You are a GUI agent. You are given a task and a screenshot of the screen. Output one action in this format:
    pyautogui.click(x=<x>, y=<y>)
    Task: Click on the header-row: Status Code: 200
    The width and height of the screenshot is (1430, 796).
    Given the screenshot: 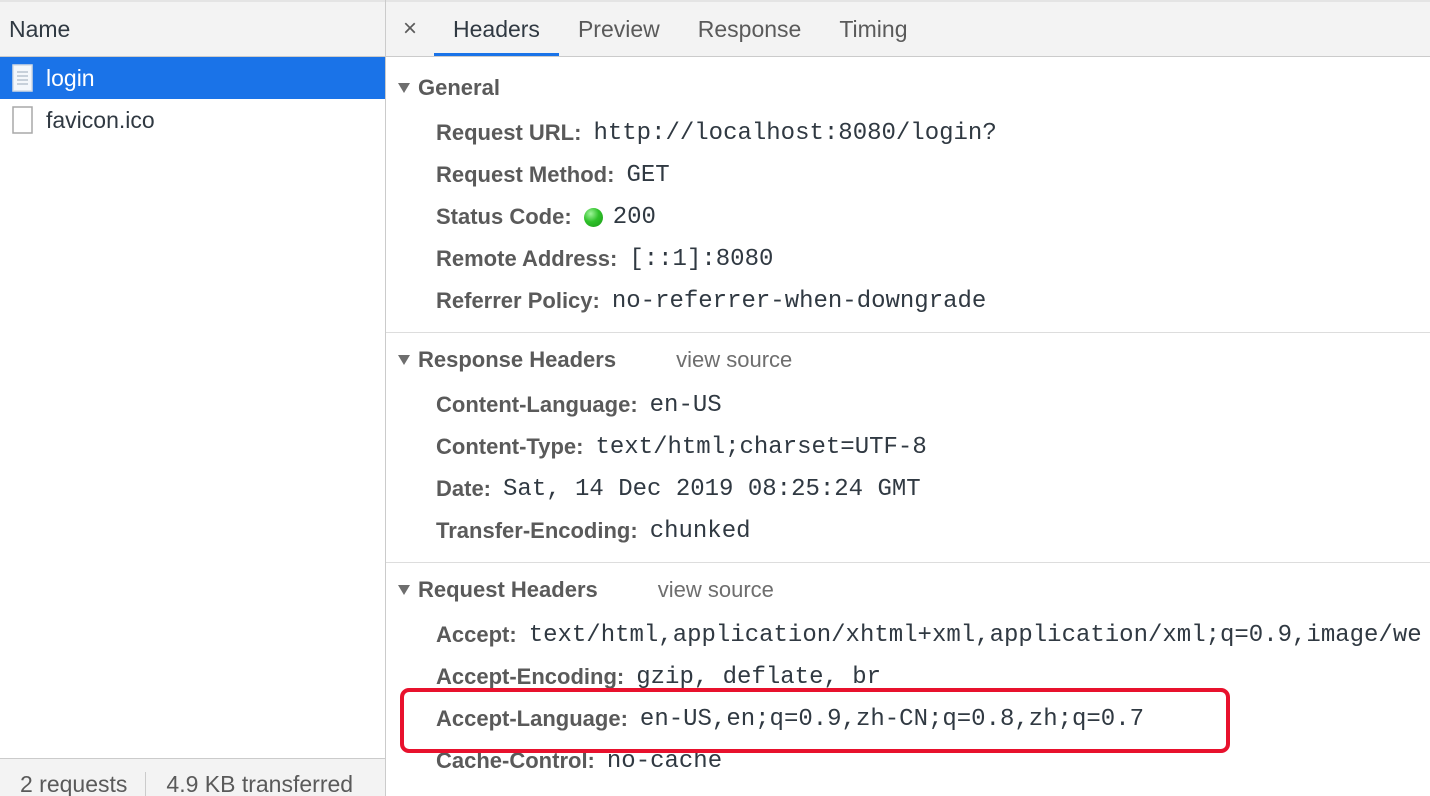 What is the action you would take?
    pyautogui.click(x=908, y=217)
    